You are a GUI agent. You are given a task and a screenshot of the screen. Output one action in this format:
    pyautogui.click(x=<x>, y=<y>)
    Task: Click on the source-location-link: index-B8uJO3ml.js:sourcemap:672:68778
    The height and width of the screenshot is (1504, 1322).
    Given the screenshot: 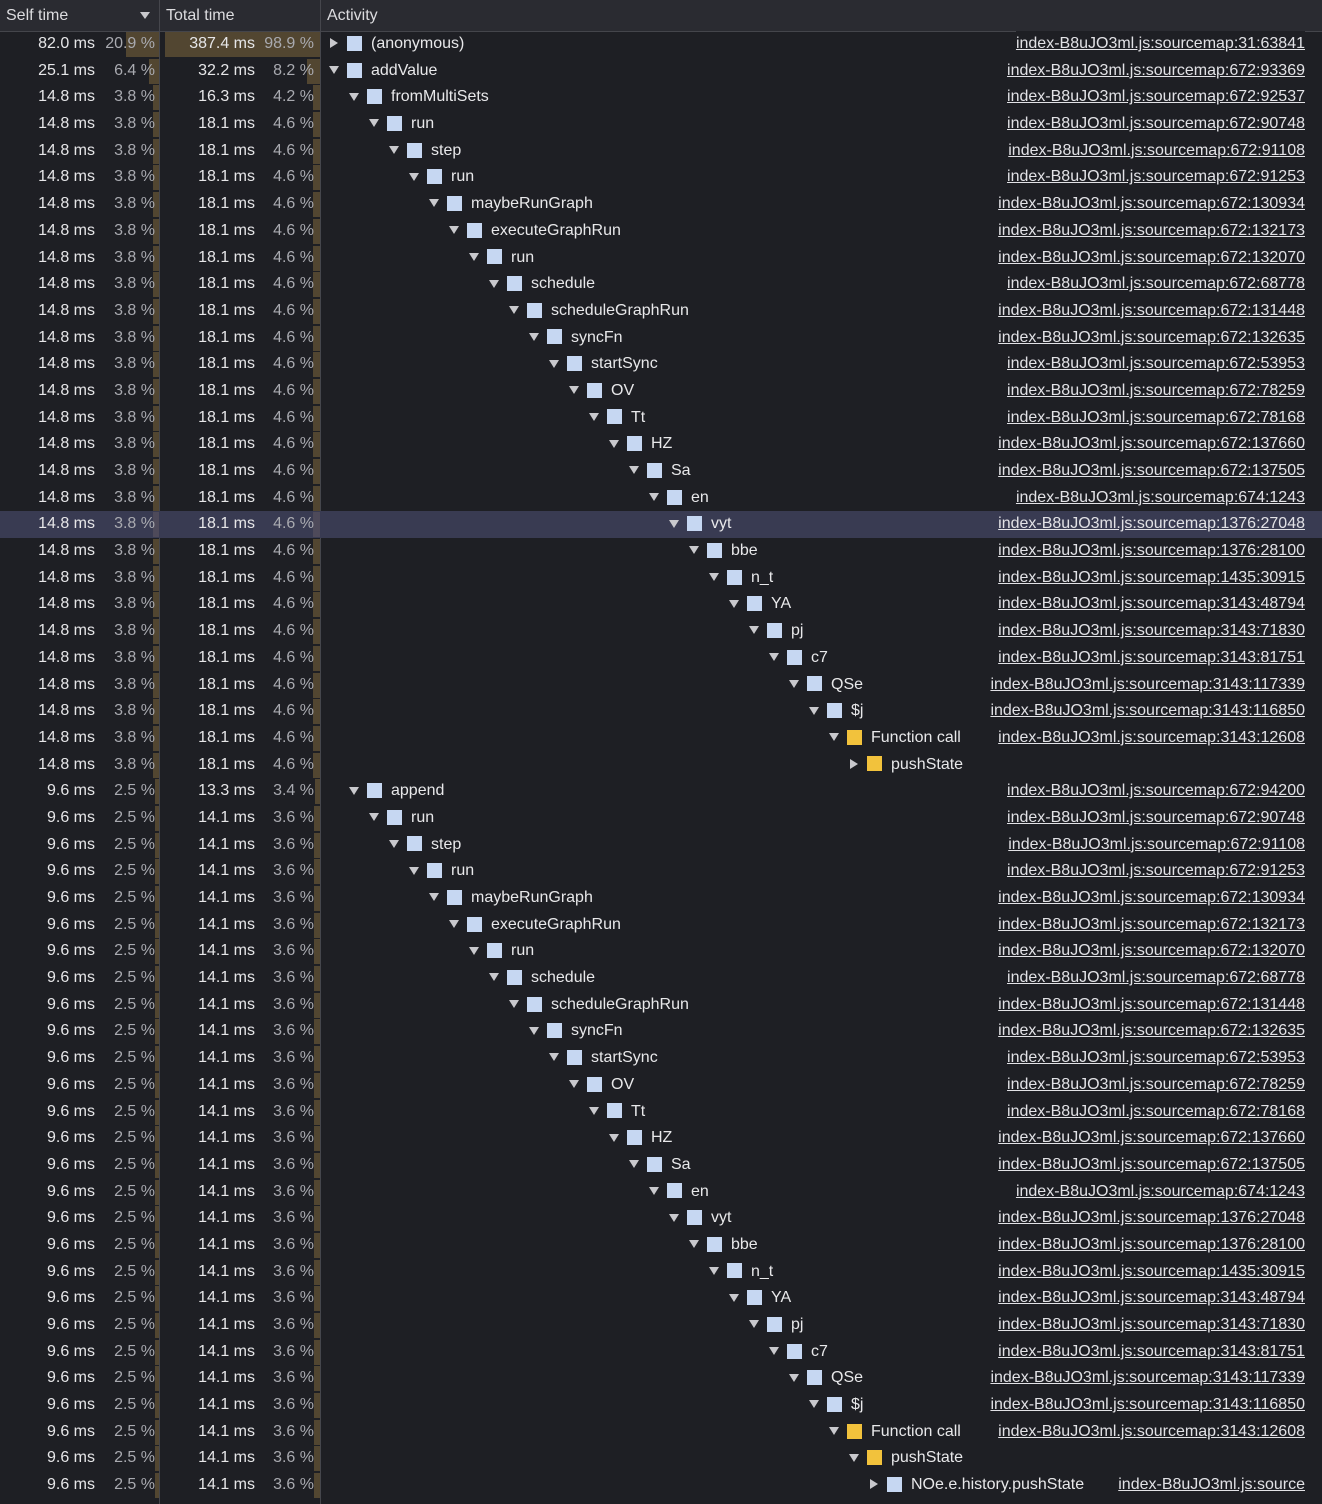 What is the action you would take?
    pyautogui.click(x=1156, y=978)
    